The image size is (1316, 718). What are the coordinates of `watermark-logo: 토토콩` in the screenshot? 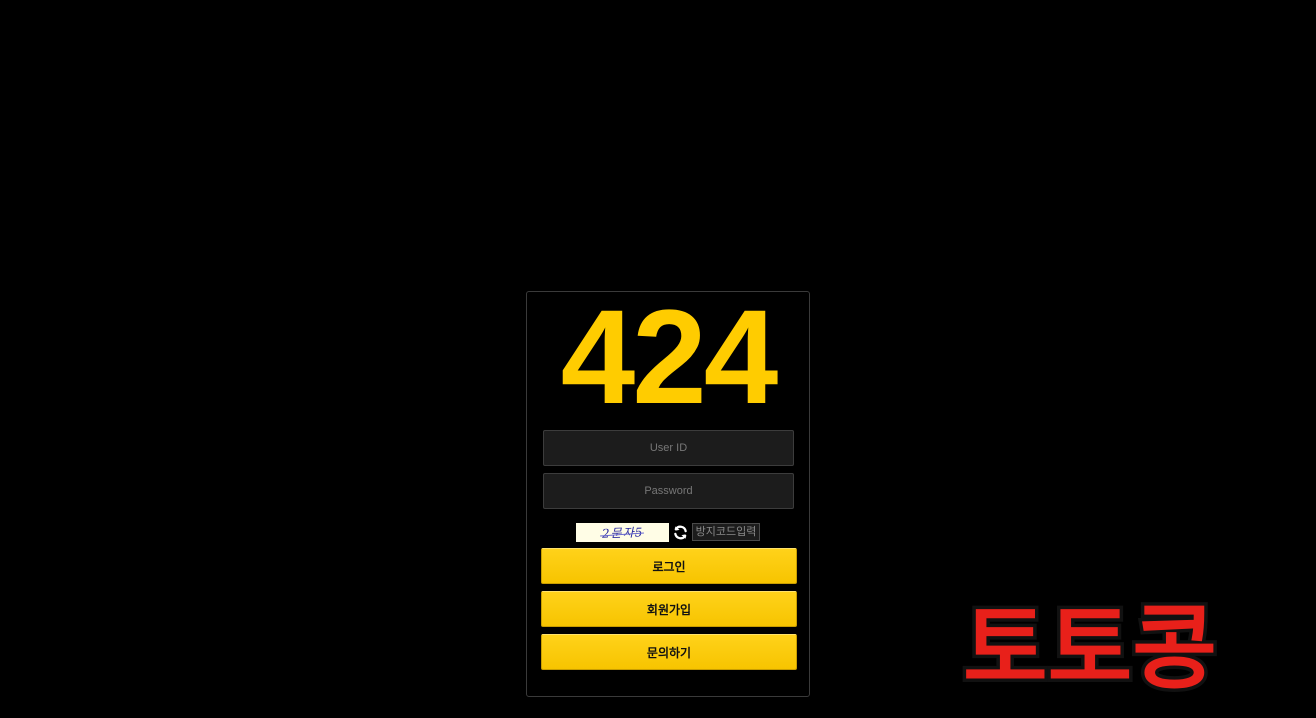 It's located at (1090, 646).